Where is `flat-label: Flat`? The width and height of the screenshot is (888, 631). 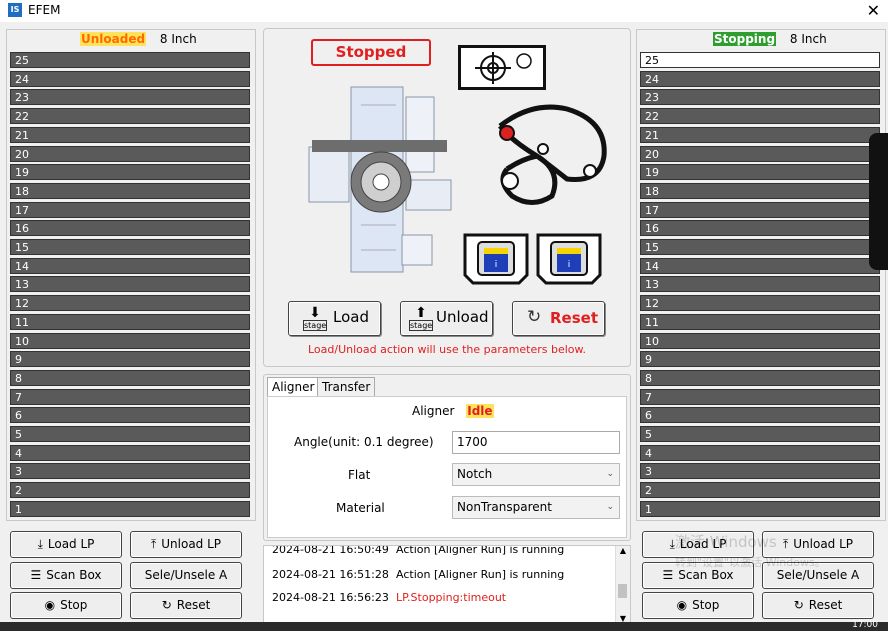
flat-label: Flat is located at coordinates (359, 475).